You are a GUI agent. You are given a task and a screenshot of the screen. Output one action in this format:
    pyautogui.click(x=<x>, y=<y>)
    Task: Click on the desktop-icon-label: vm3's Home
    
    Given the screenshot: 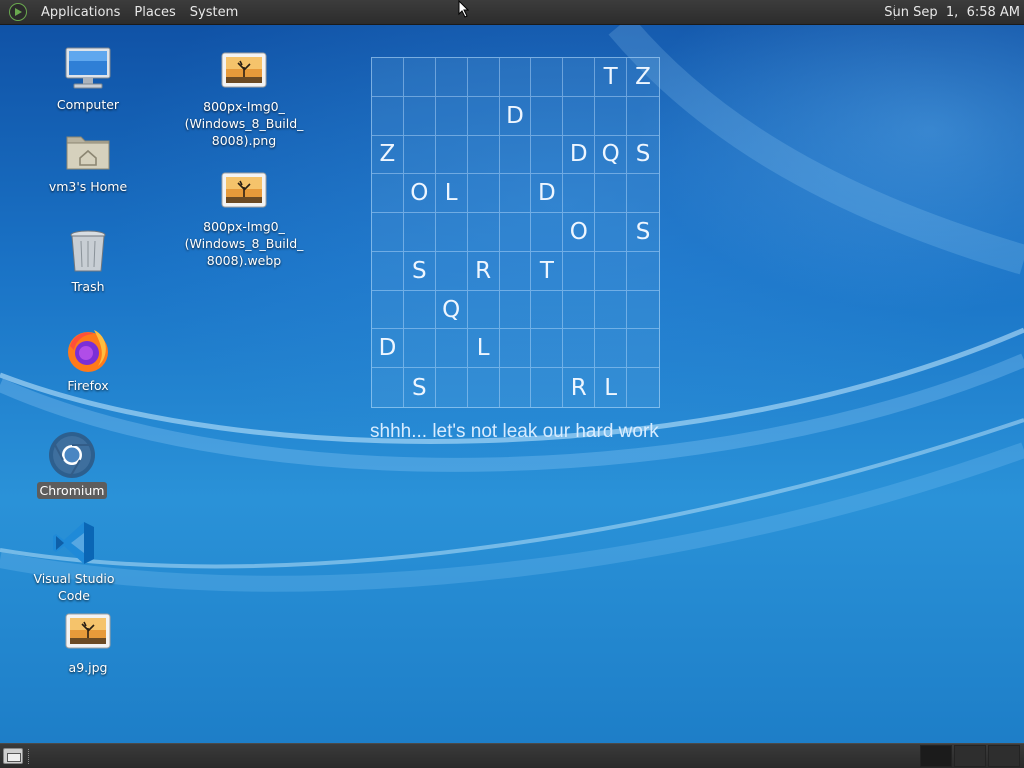 What is the action you would take?
    pyautogui.click(x=88, y=186)
    